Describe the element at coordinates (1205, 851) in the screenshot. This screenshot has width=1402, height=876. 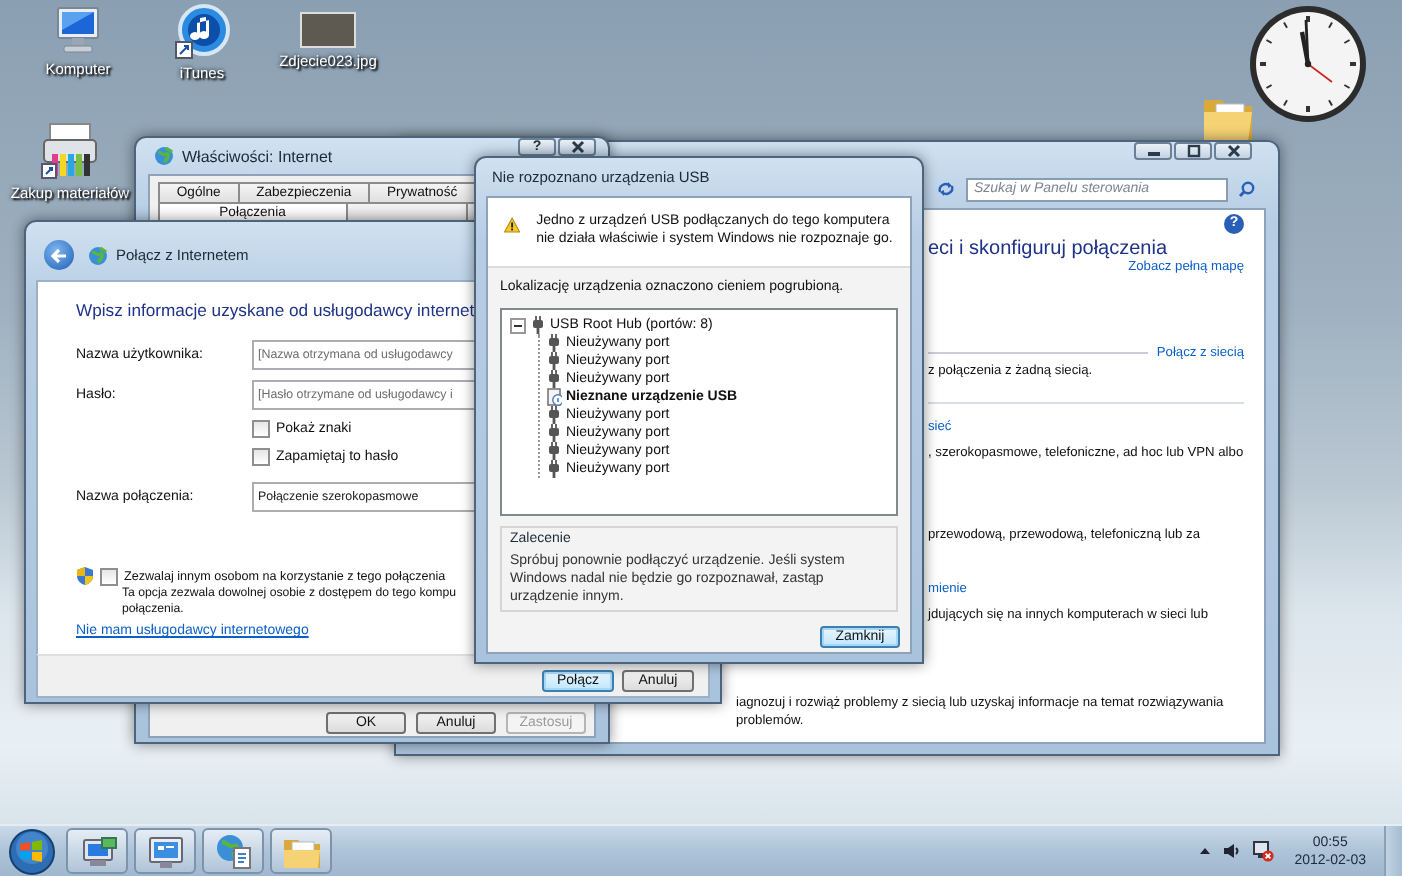
I see `show-hidden-icons-icon` at that location.